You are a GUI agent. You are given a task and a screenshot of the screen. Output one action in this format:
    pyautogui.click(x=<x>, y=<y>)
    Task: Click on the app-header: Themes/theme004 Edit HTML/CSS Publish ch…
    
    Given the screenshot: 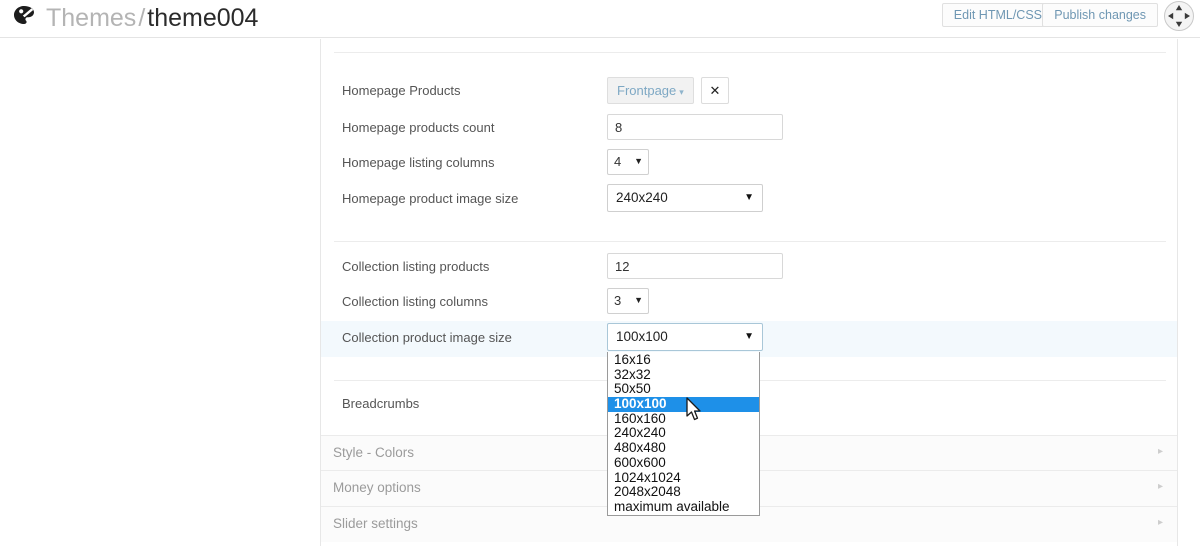 What is the action you would take?
    pyautogui.click(x=600, y=19)
    